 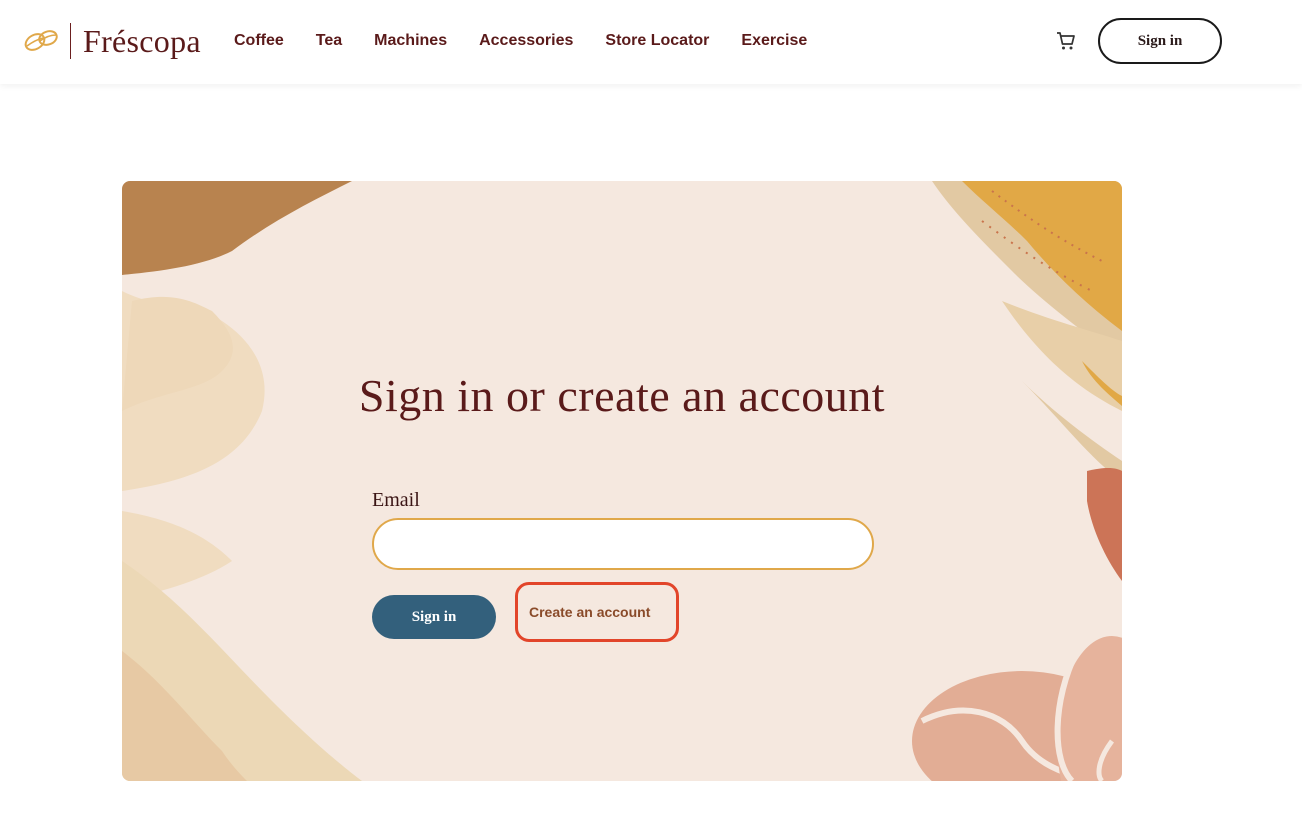 What do you see at coordinates (142, 40) in the screenshot?
I see `brand-name: Fréscopa` at bounding box center [142, 40].